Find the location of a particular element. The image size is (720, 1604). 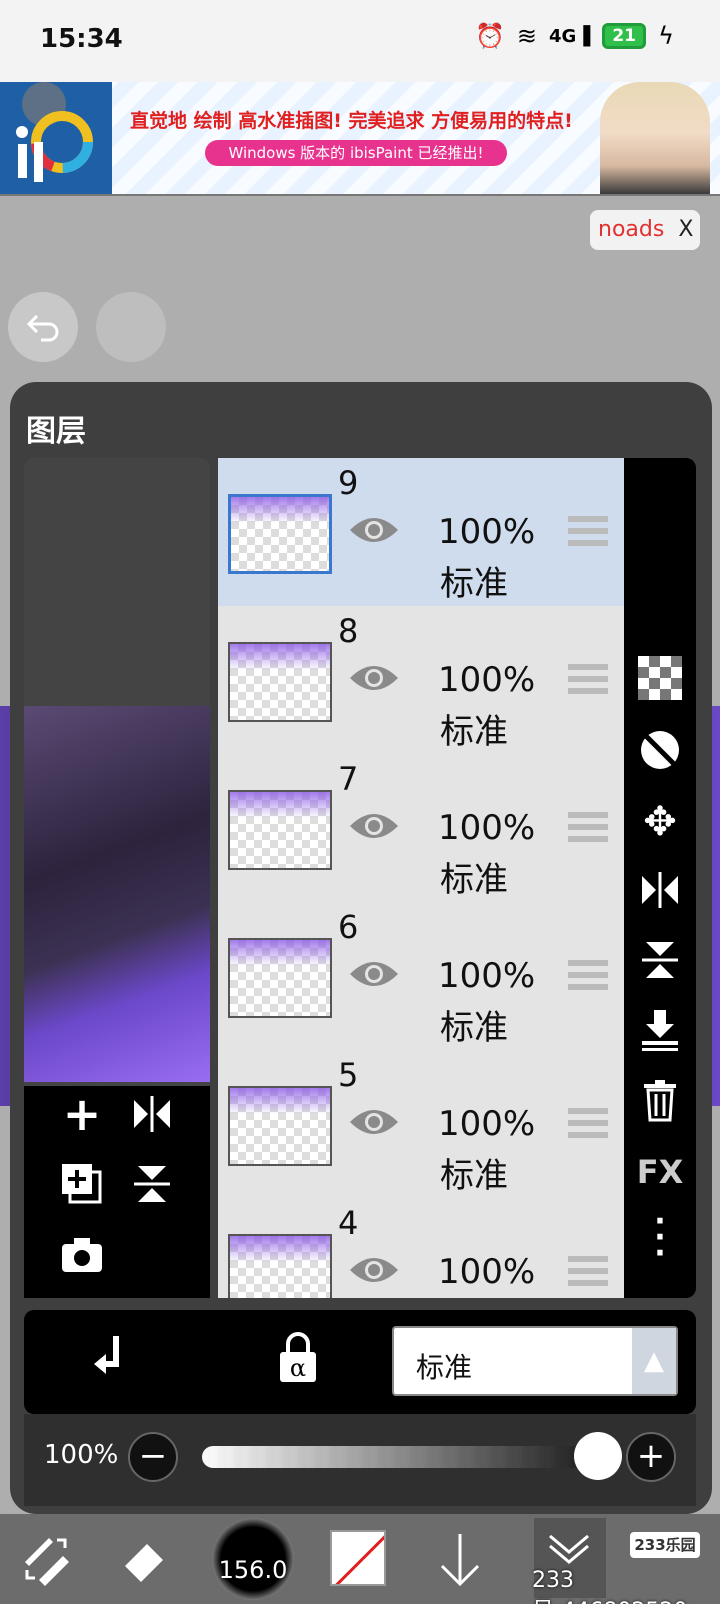

brush-size-value: 156.0 is located at coordinates (253, 1570).